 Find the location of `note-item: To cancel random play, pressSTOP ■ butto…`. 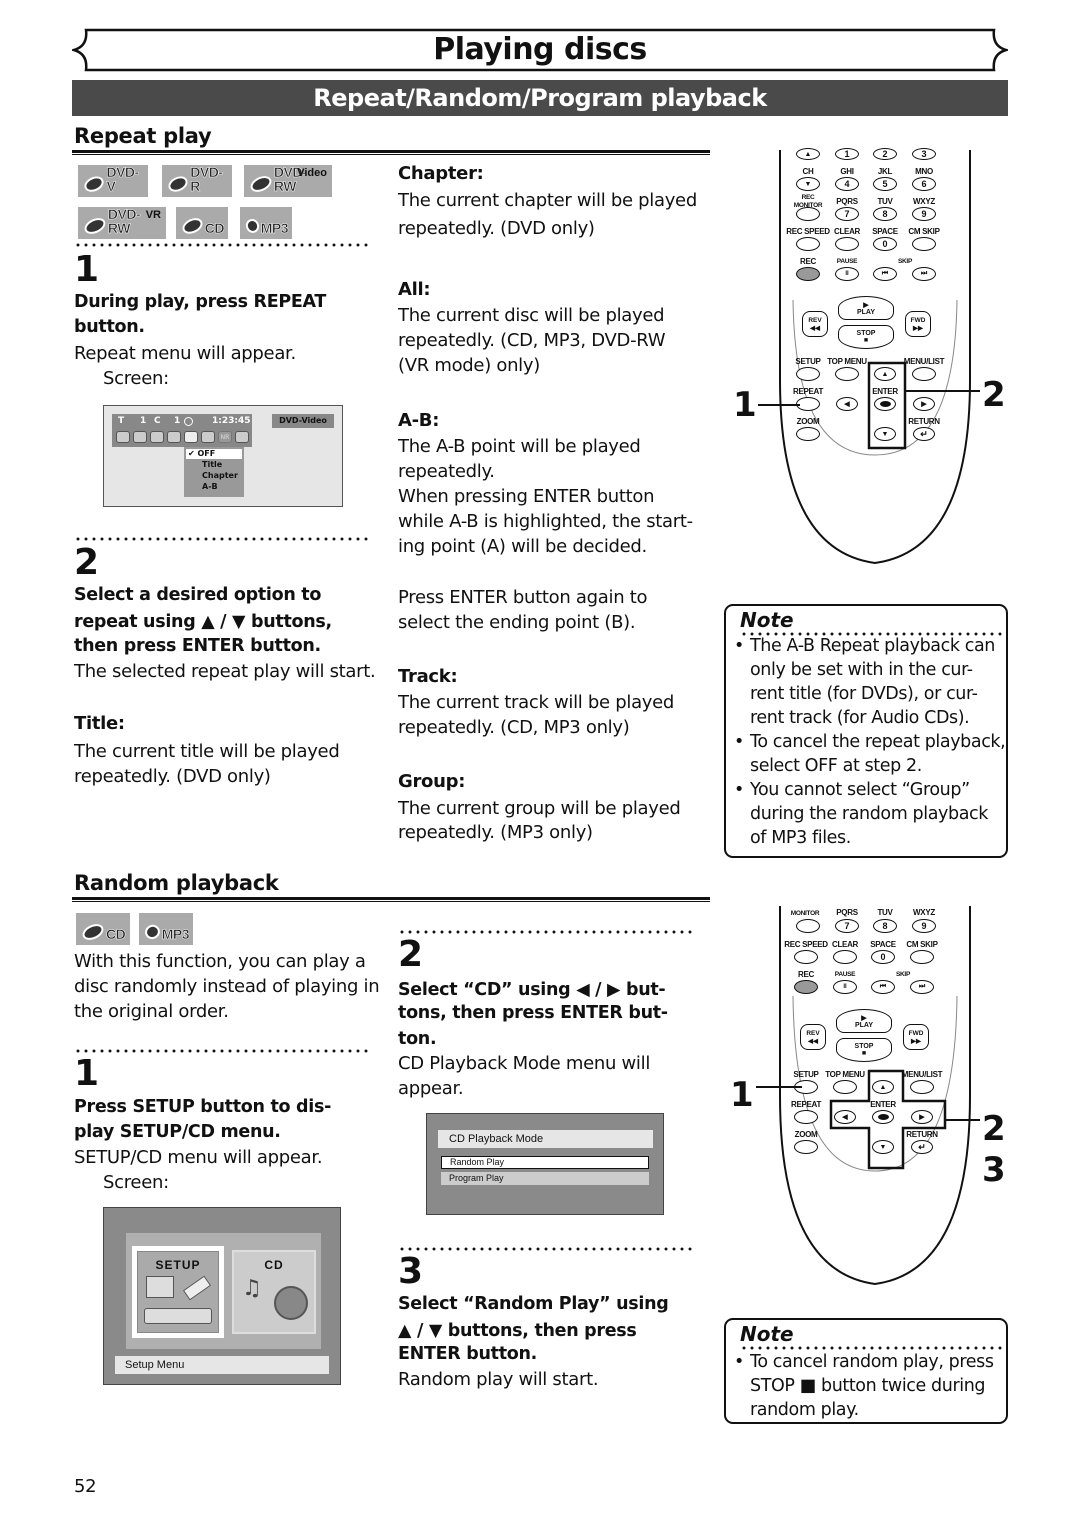

note-item: To cancel random play, pressSTOP ■ butto… is located at coordinates (868, 1386).